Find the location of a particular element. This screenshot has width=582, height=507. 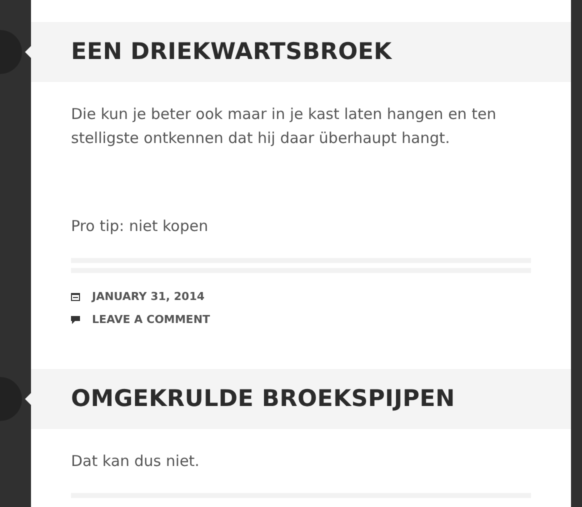

calendar-icon is located at coordinates (75, 296).